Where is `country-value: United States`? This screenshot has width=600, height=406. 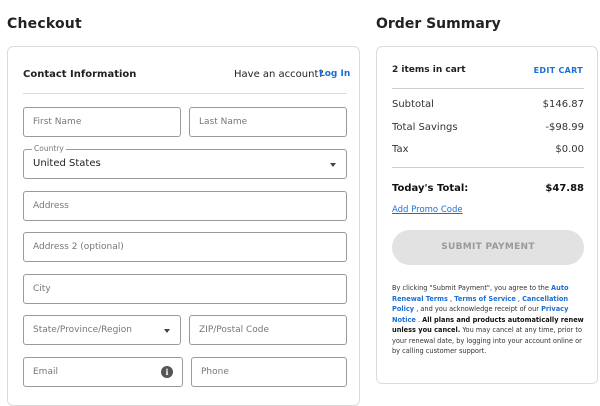
country-value: United States is located at coordinates (67, 163).